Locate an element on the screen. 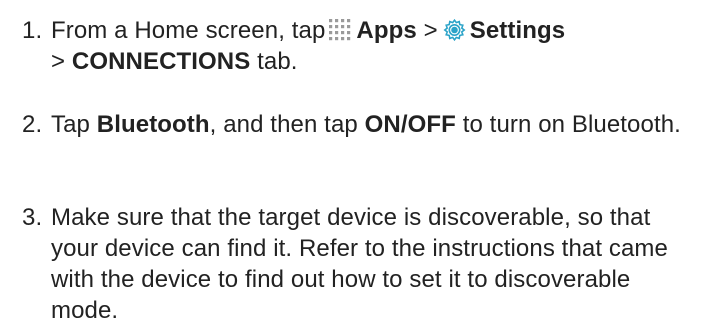 The height and width of the screenshot is (326, 704). apps-grid-icon is located at coordinates (340, 30).